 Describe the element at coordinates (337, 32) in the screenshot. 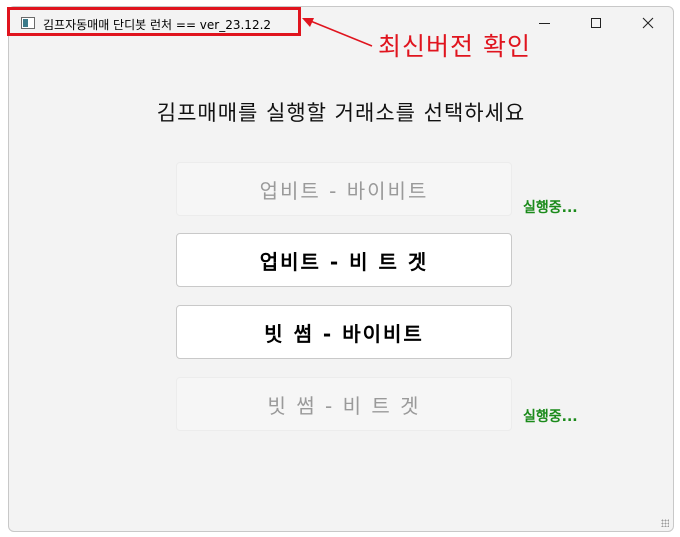

I see `annotation-arrow-icon` at that location.